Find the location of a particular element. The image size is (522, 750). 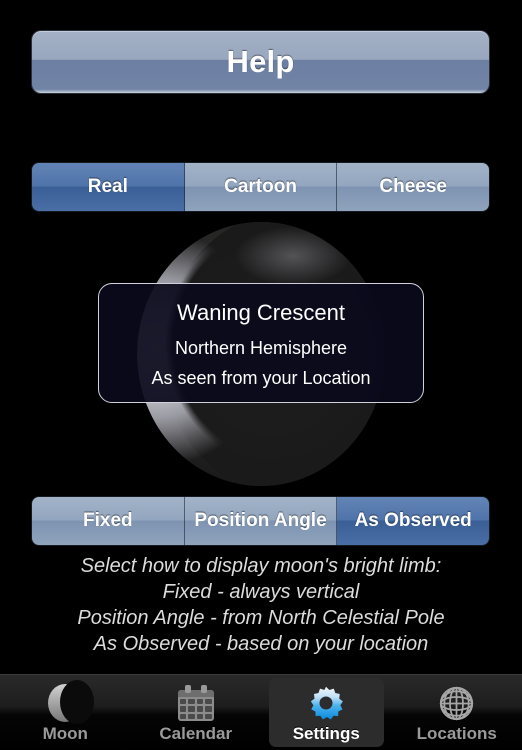

limb-segmented-control: Fixed Position Angle As Observed is located at coordinates (260, 521).